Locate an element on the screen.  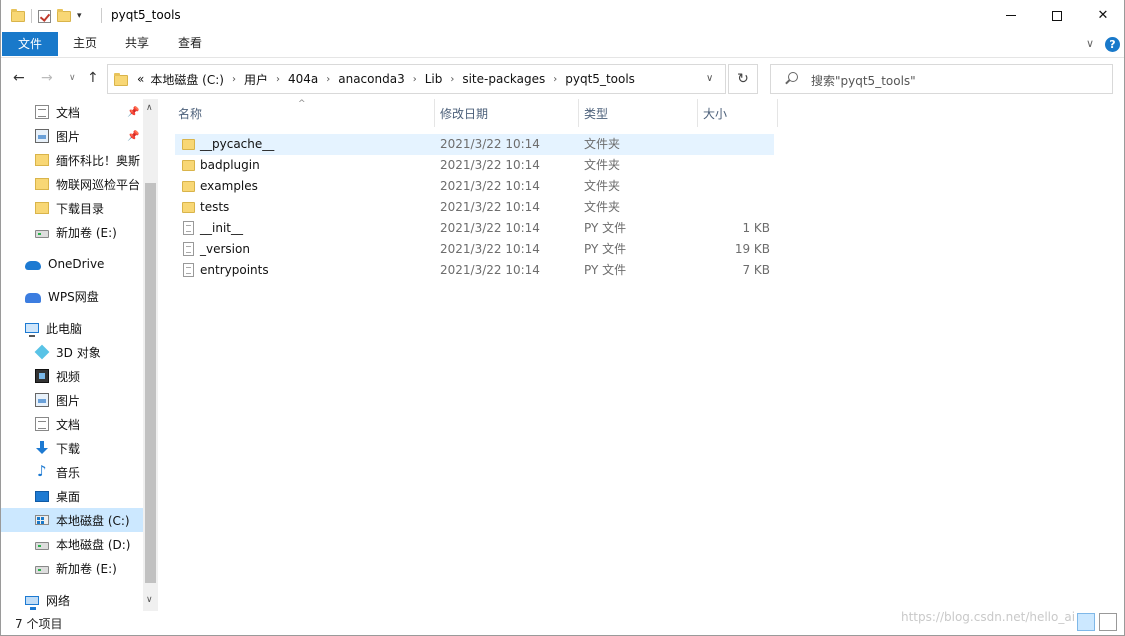
quick-access-toolbar: ▾ is located at coordinates (46, 16).